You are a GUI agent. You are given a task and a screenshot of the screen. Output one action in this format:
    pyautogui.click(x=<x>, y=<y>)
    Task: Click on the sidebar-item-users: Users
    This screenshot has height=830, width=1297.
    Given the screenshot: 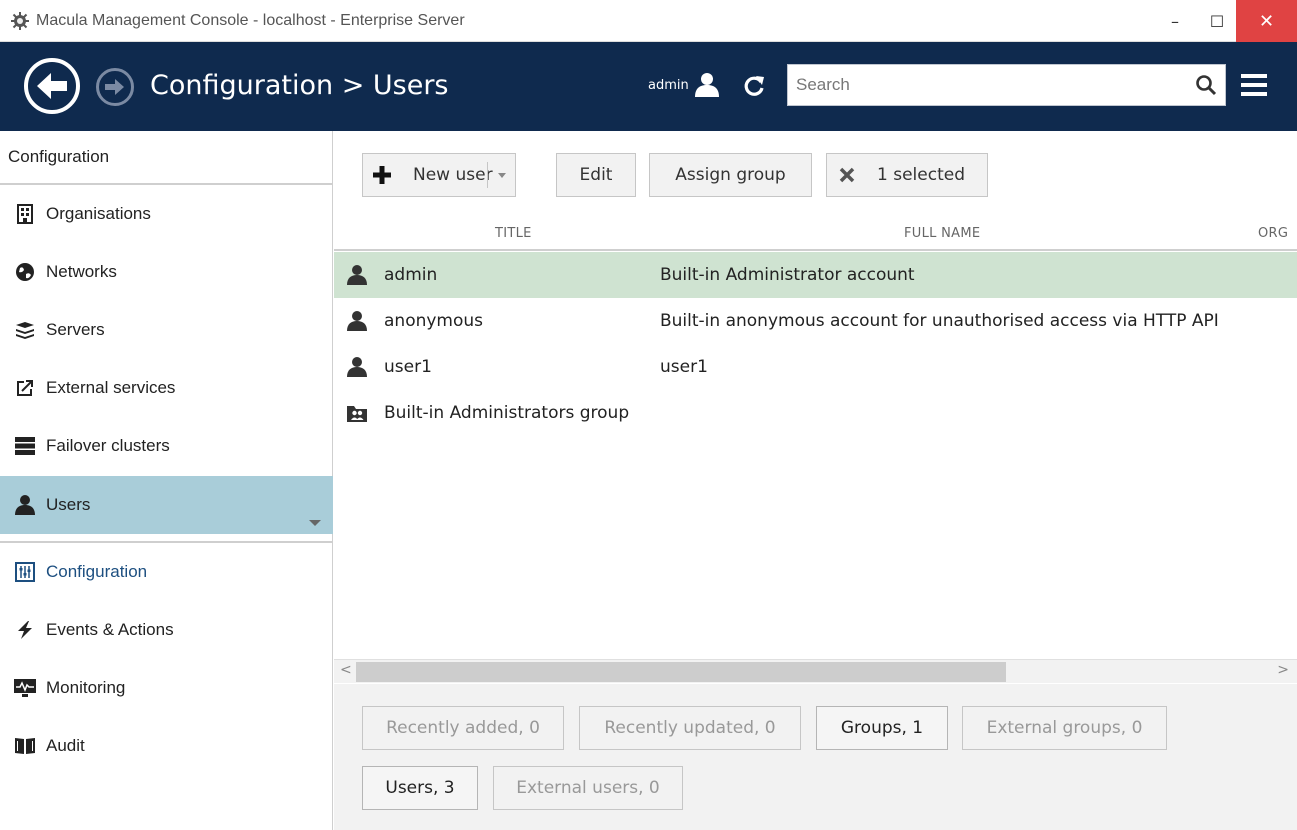 What is the action you would take?
    pyautogui.click(x=166, y=505)
    